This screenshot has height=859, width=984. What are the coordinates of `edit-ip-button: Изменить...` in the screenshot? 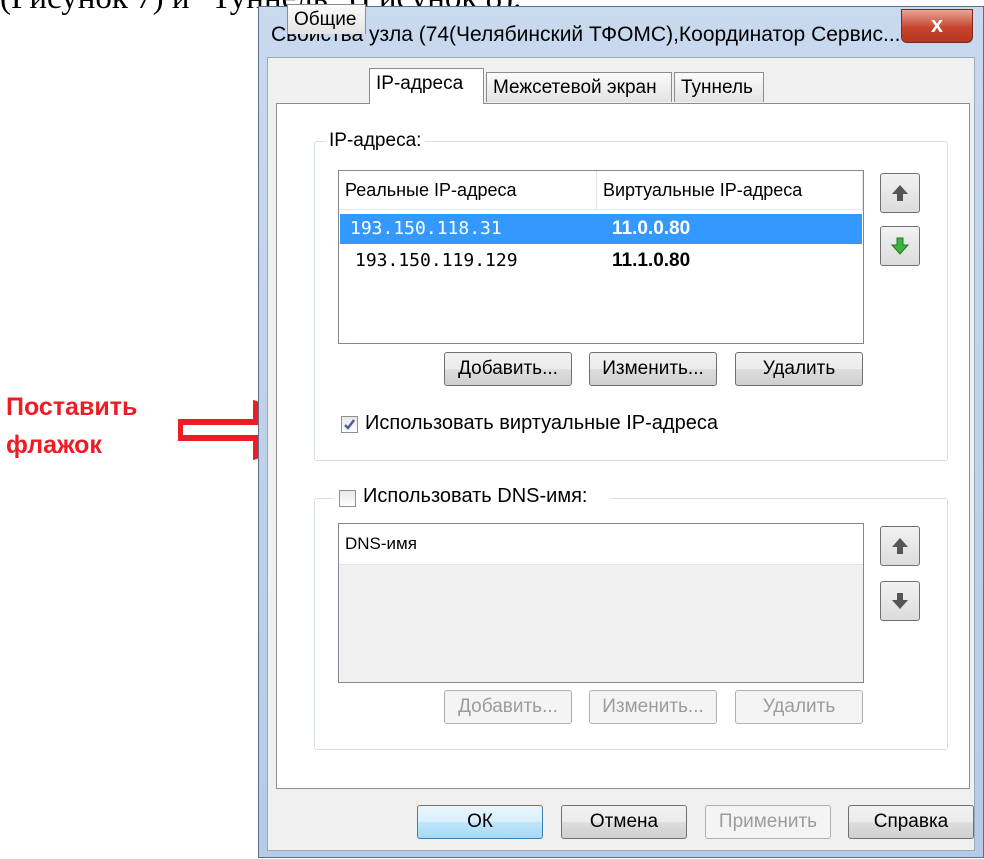 It's located at (653, 369).